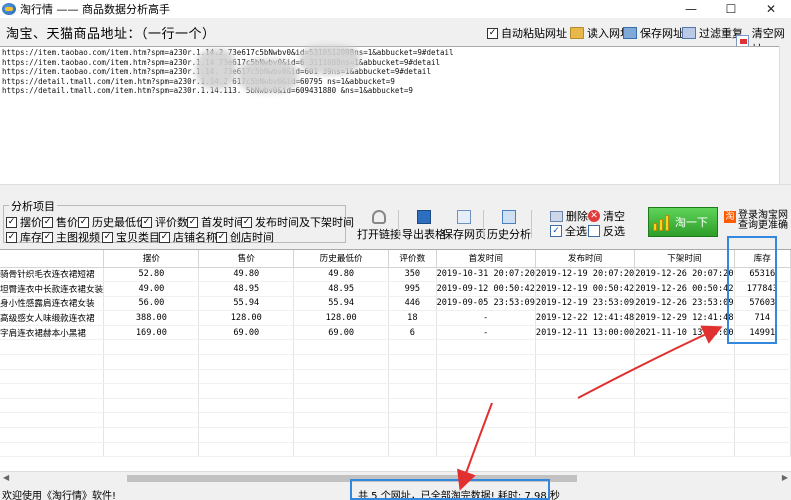 This screenshot has height=500, width=791. I want to click on arrow-to-status, so click(475, 446).